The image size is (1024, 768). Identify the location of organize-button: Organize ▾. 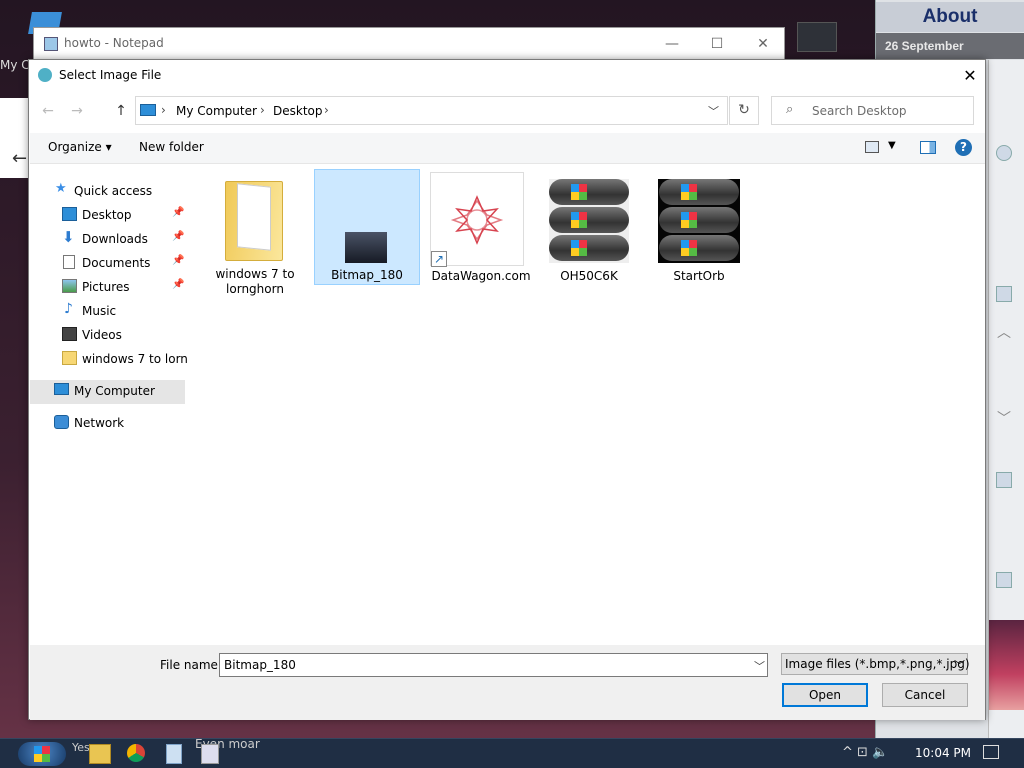
(80, 147).